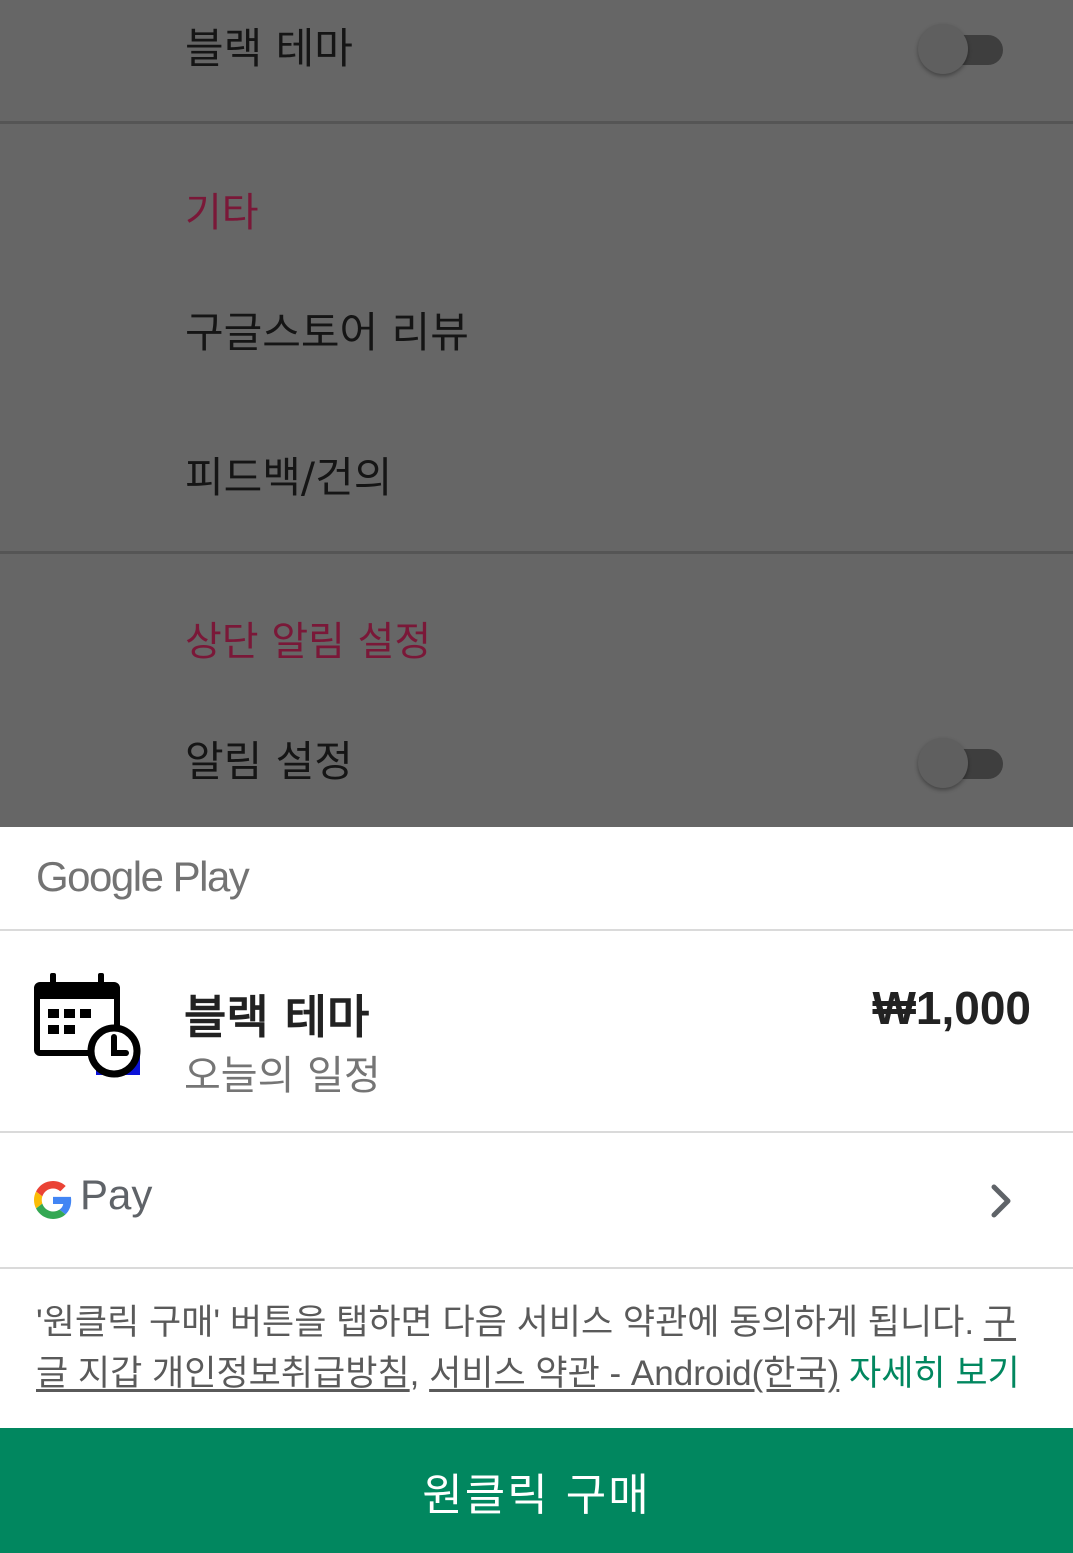 This screenshot has width=1073, height=1553. What do you see at coordinates (844, 1373) in the screenshot?
I see `terms-space` at bounding box center [844, 1373].